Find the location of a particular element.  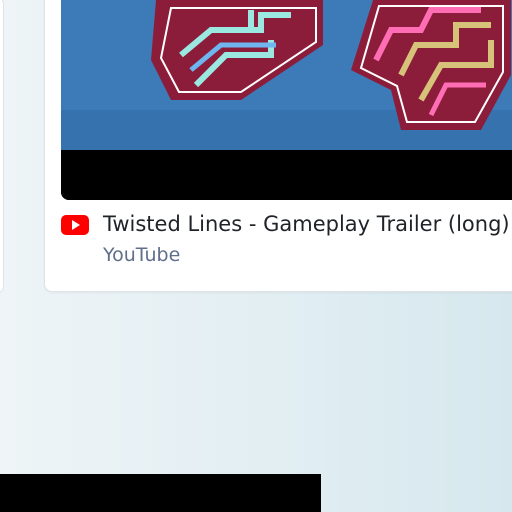

next-video-embed is located at coordinates (160, 493).